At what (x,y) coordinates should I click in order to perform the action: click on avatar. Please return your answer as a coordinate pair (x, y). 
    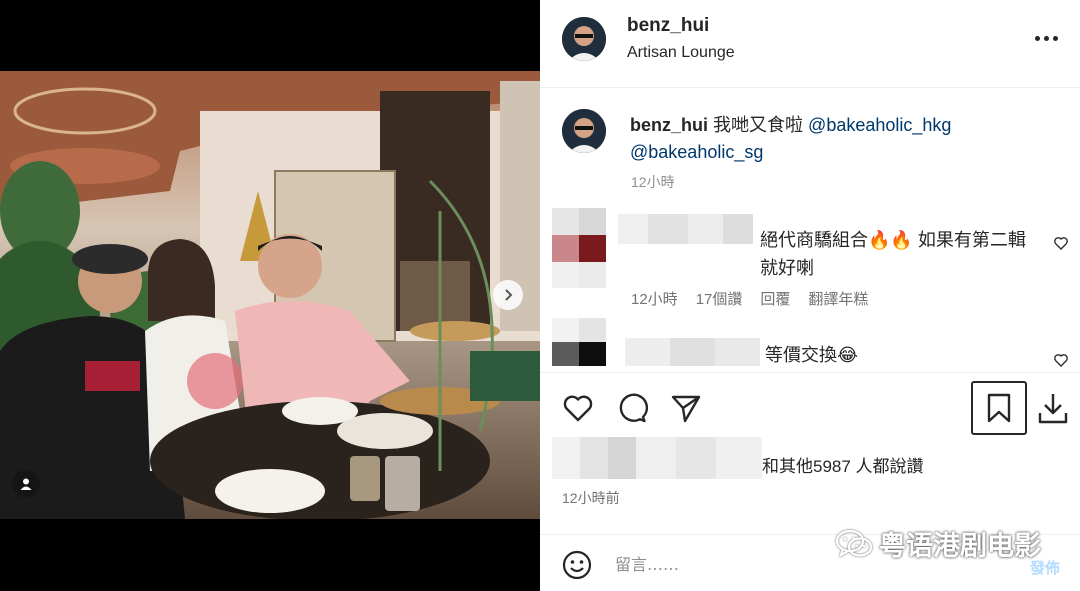
    Looking at the image, I should click on (584, 39).